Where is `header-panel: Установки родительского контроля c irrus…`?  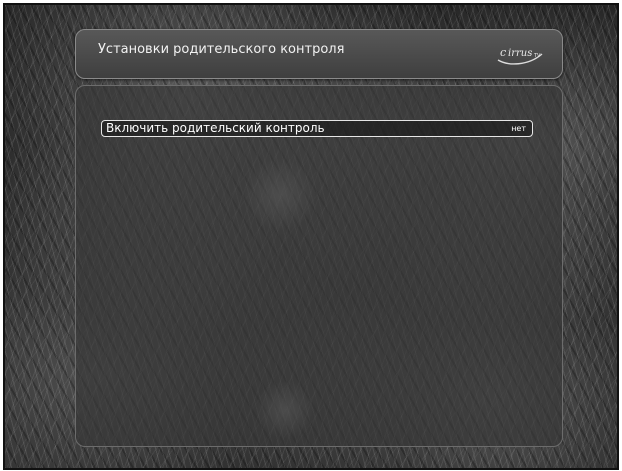
header-panel: Установки родительского контроля c irrus… is located at coordinates (319, 54).